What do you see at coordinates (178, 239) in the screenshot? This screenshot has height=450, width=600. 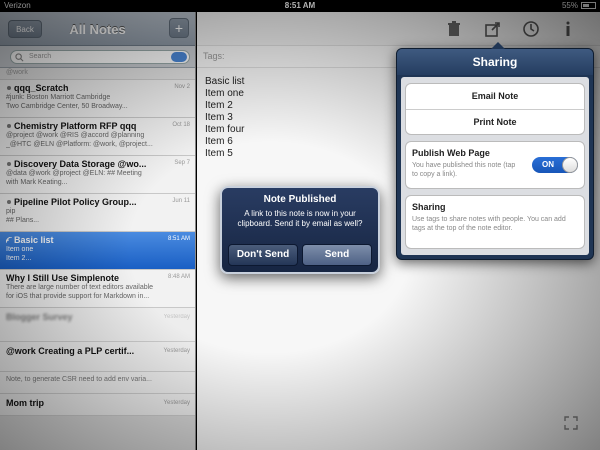 I see `note-date: 8:51 AM` at bounding box center [178, 239].